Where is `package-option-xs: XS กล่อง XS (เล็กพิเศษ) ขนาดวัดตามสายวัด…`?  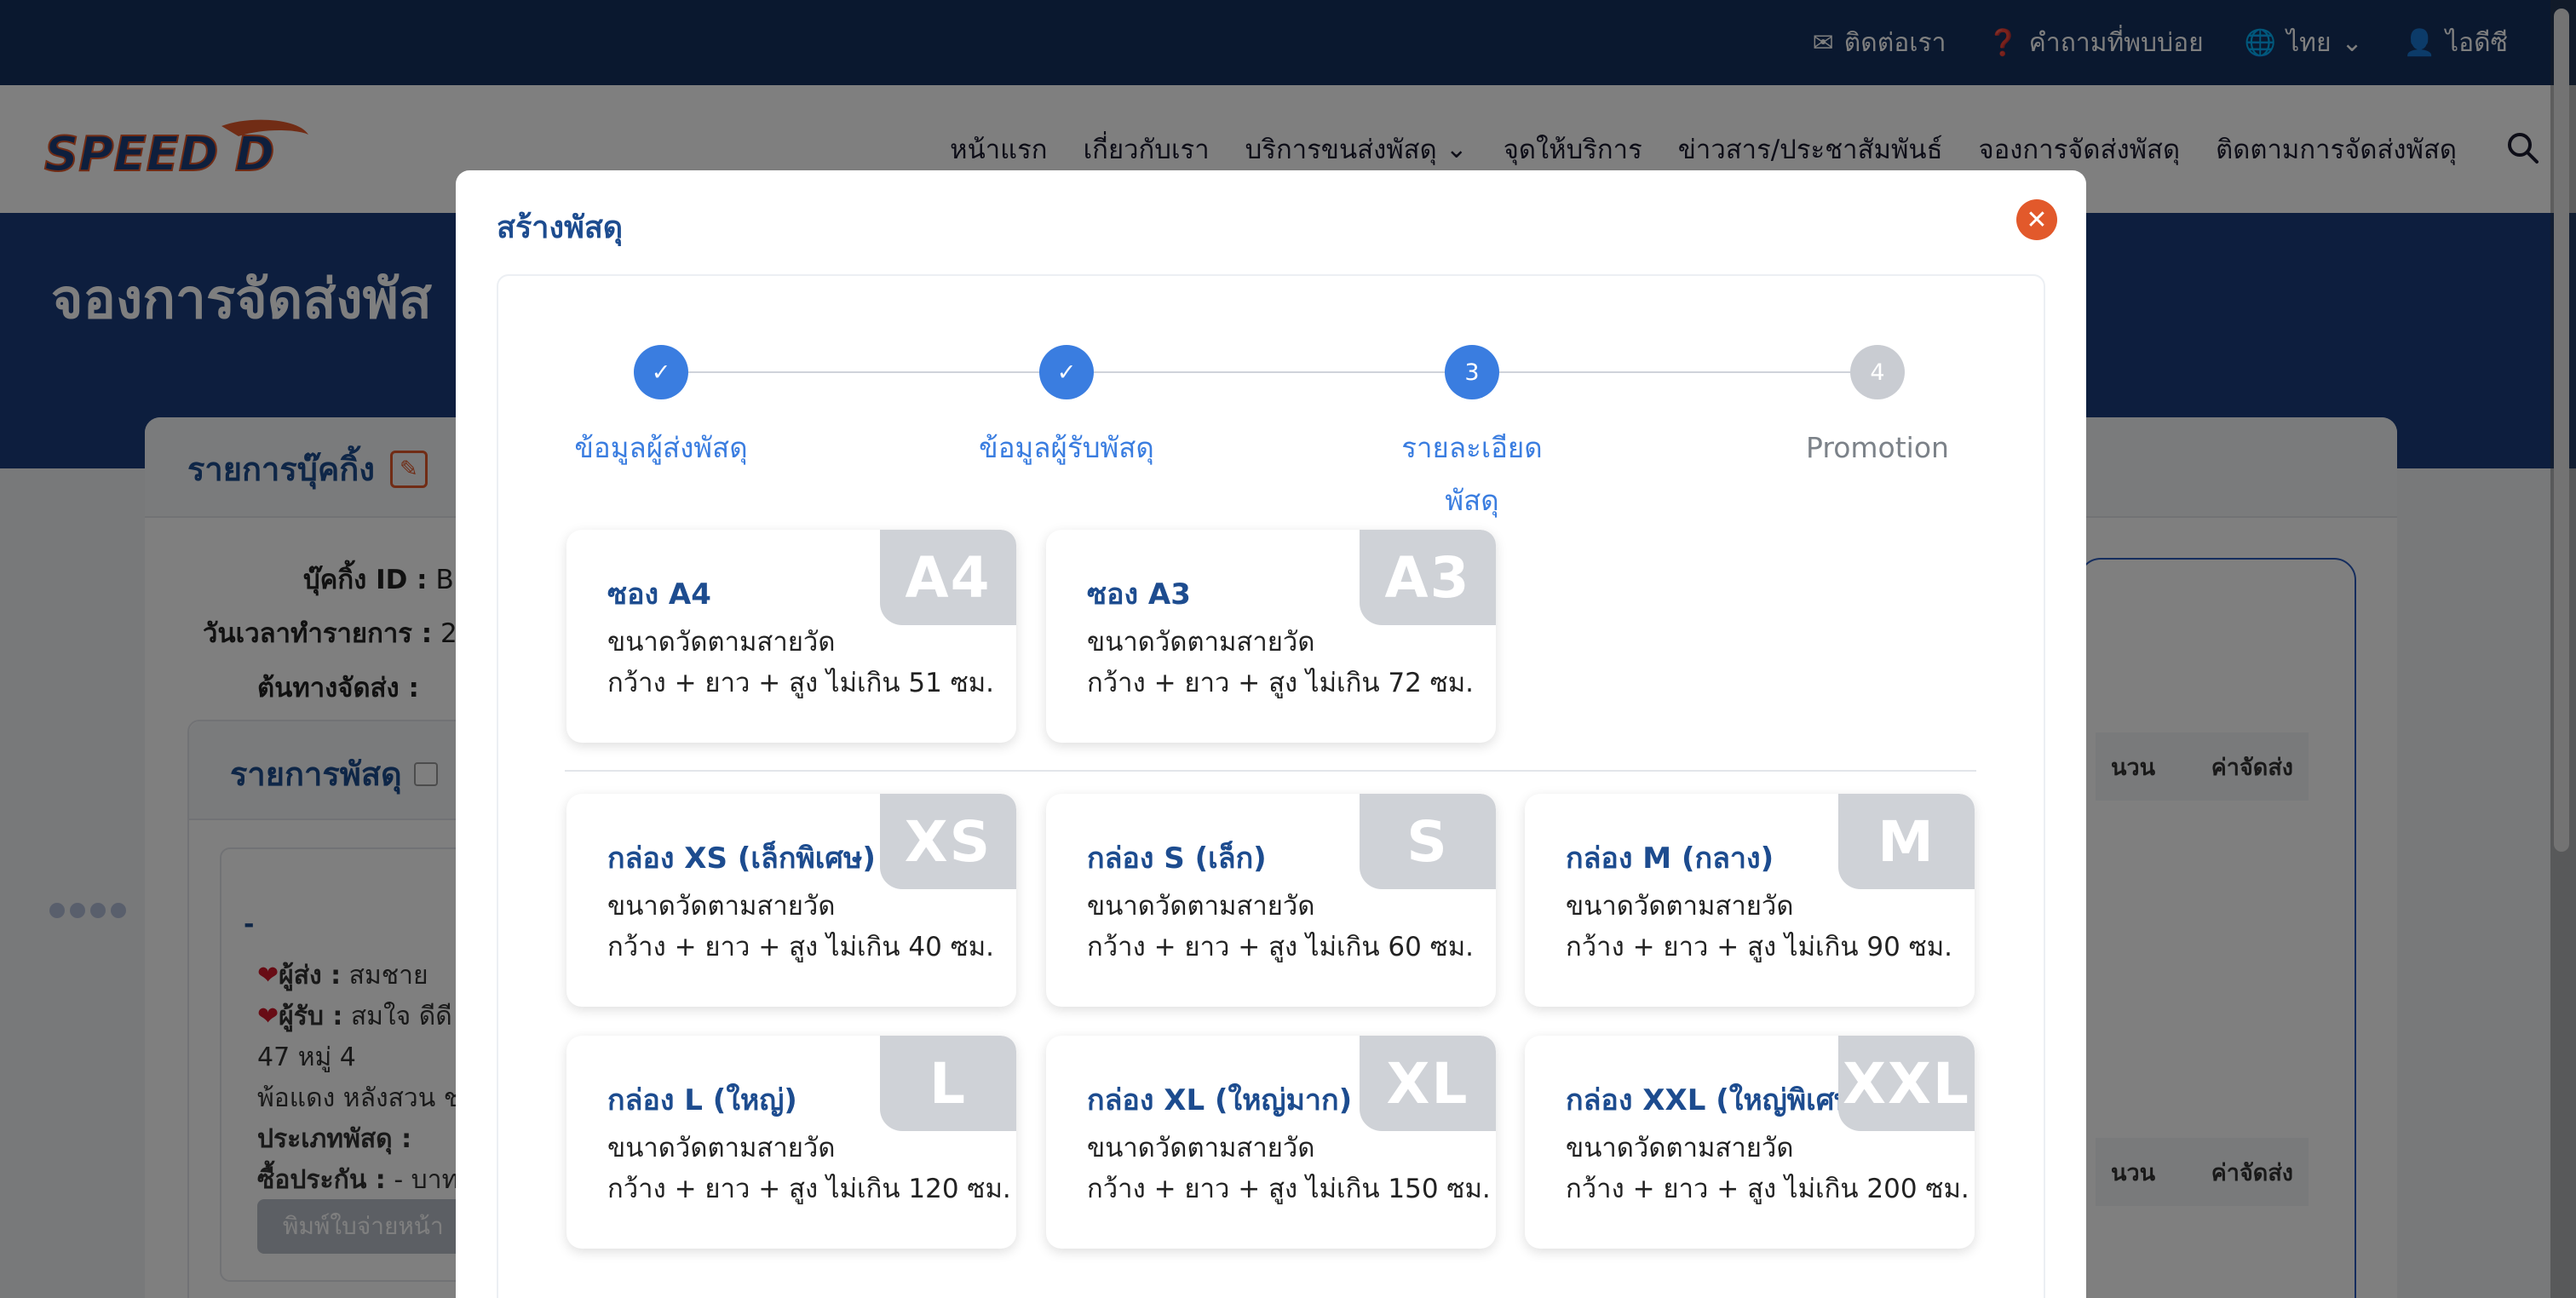 package-option-xs: XS กล่อง XS (เล็กพิเศษ) ขนาดวัดตามสายวัด… is located at coordinates (791, 901).